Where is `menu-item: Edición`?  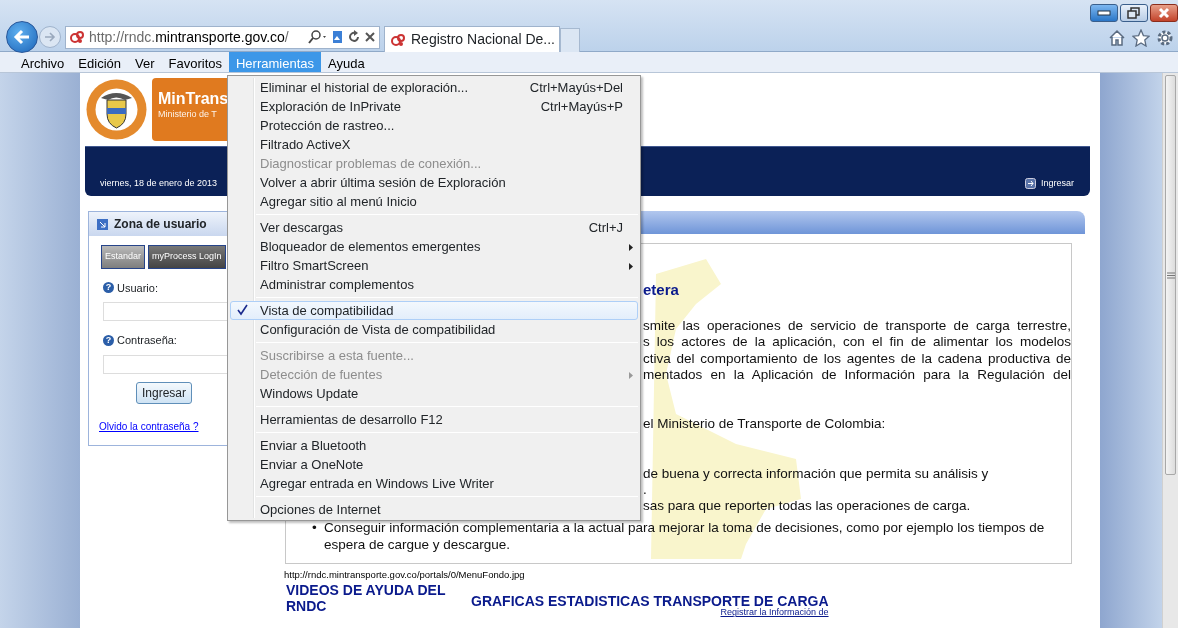
menu-item: Edición is located at coordinates (99, 62).